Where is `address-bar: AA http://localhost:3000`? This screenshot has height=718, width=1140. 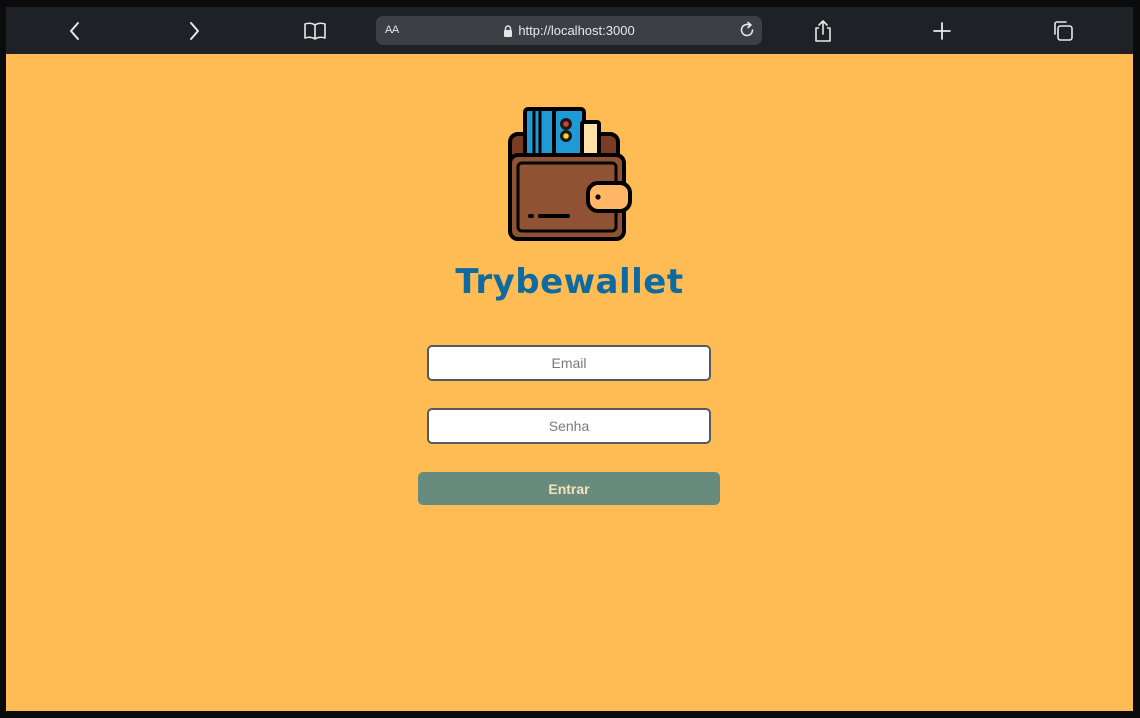
address-bar: AA http://localhost:3000 is located at coordinates (569, 30).